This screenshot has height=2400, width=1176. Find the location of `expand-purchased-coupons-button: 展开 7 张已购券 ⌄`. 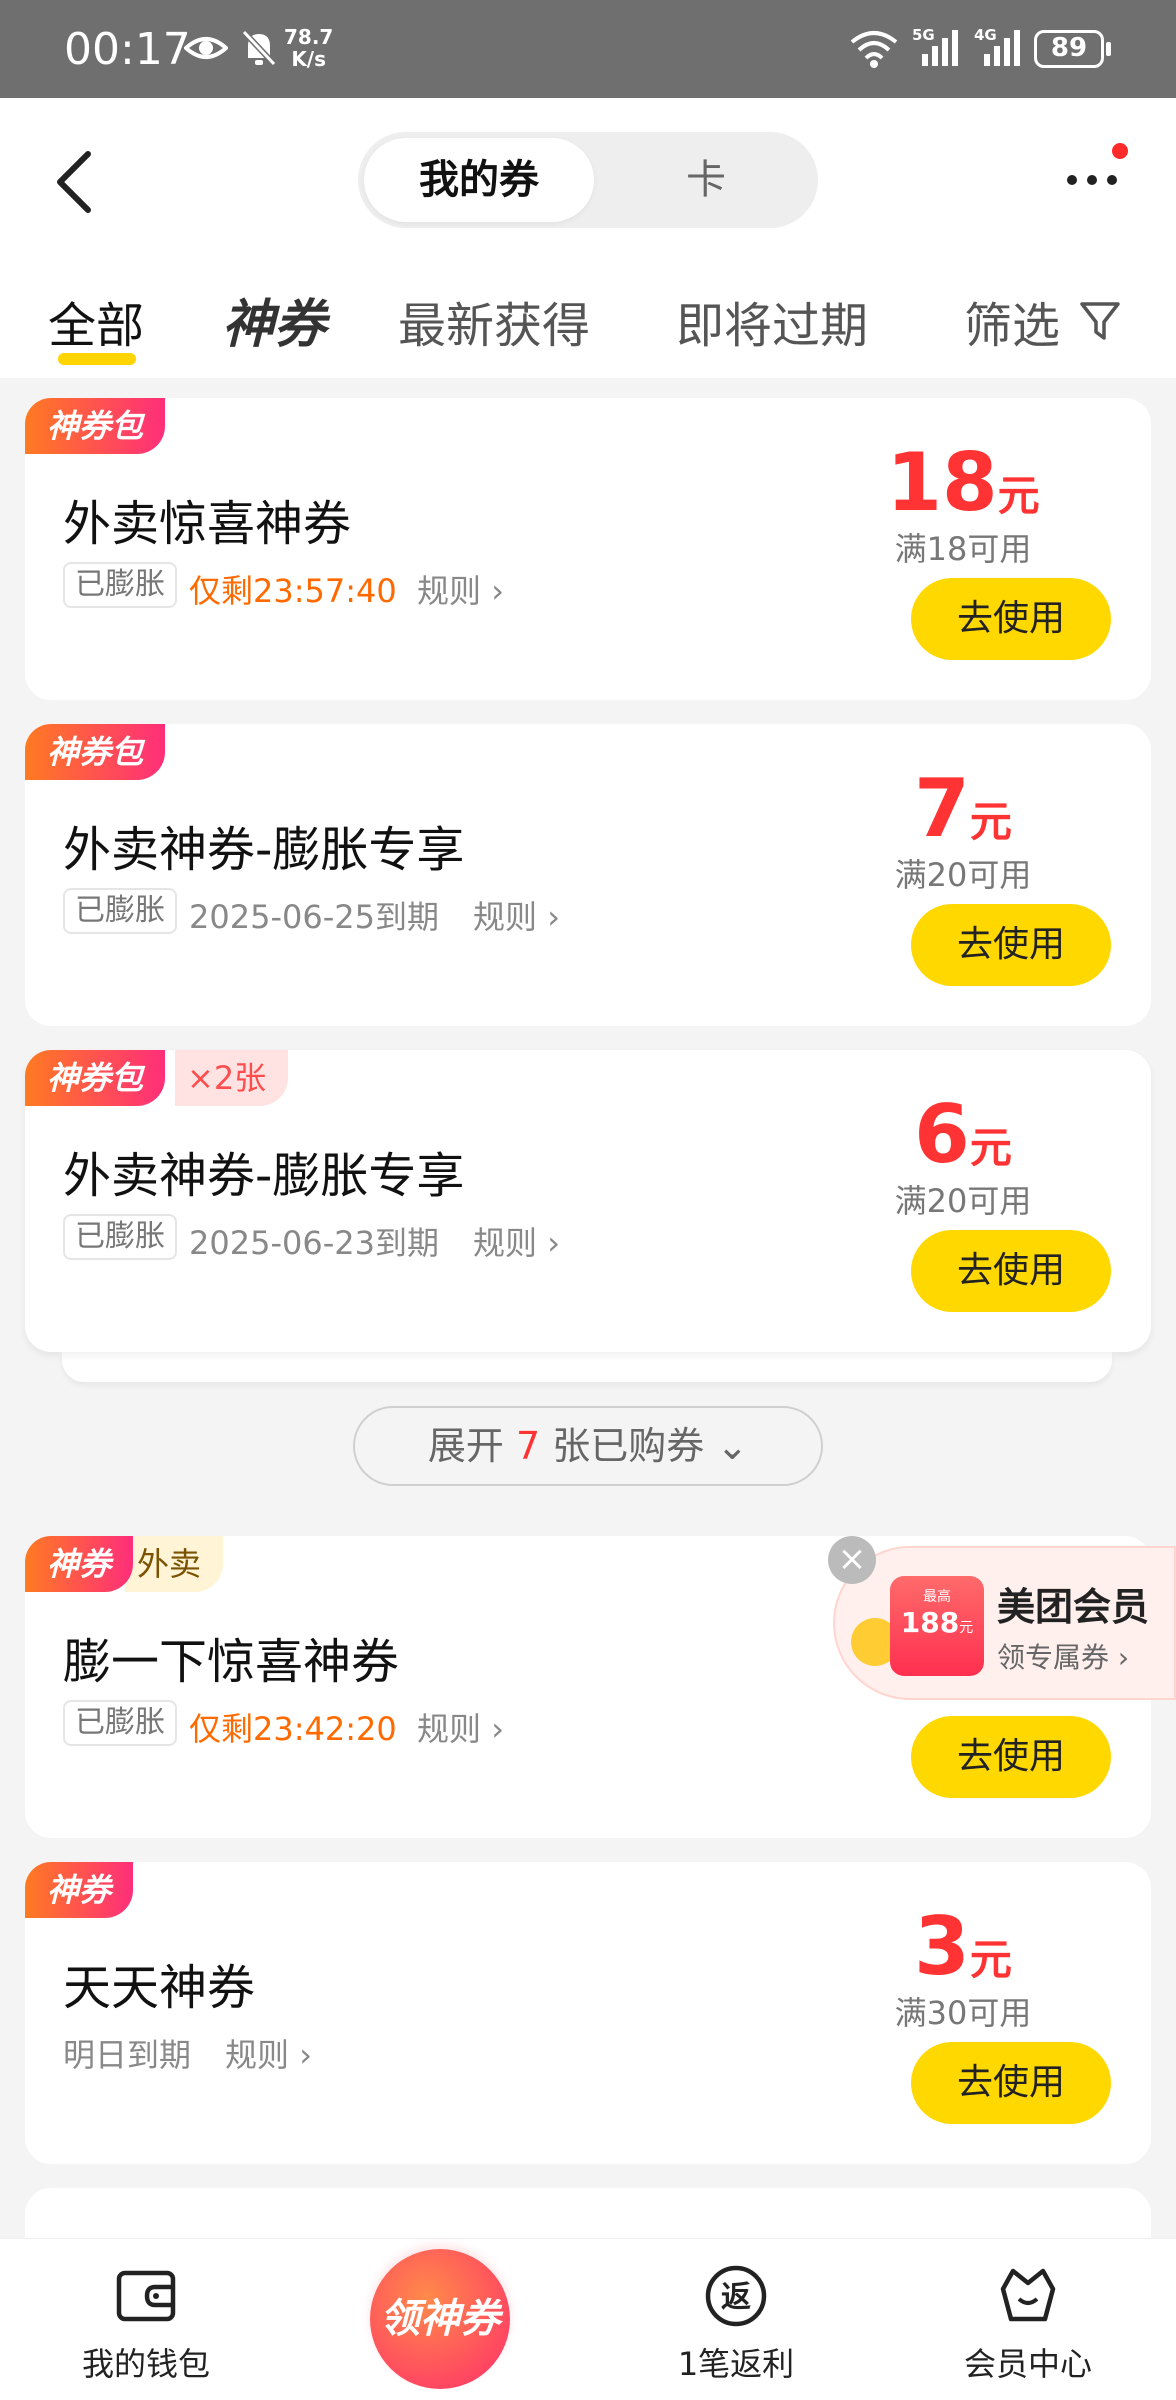

expand-purchased-coupons-button: 展开 7 张已购券 ⌄ is located at coordinates (588, 1446).